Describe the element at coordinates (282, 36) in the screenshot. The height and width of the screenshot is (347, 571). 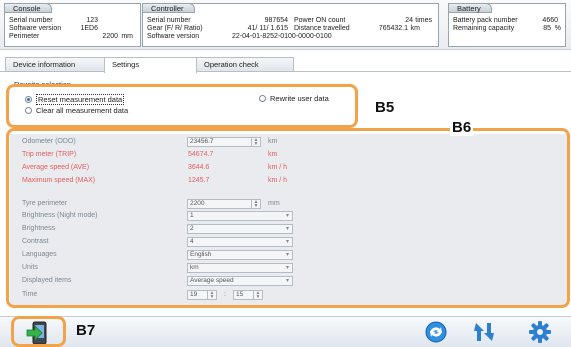
I see `controller-software-value: 22-04-01-8252-0100-0000-0100` at that location.